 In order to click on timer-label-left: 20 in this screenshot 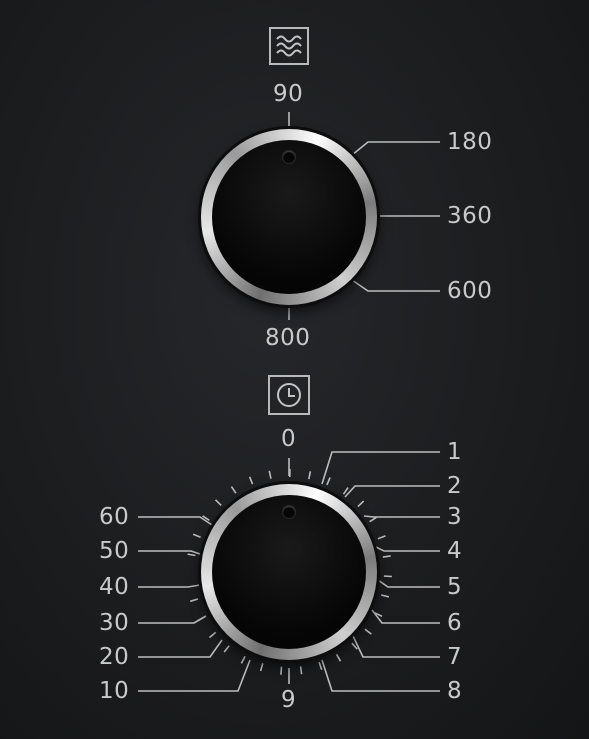, I will do `click(114, 657)`.